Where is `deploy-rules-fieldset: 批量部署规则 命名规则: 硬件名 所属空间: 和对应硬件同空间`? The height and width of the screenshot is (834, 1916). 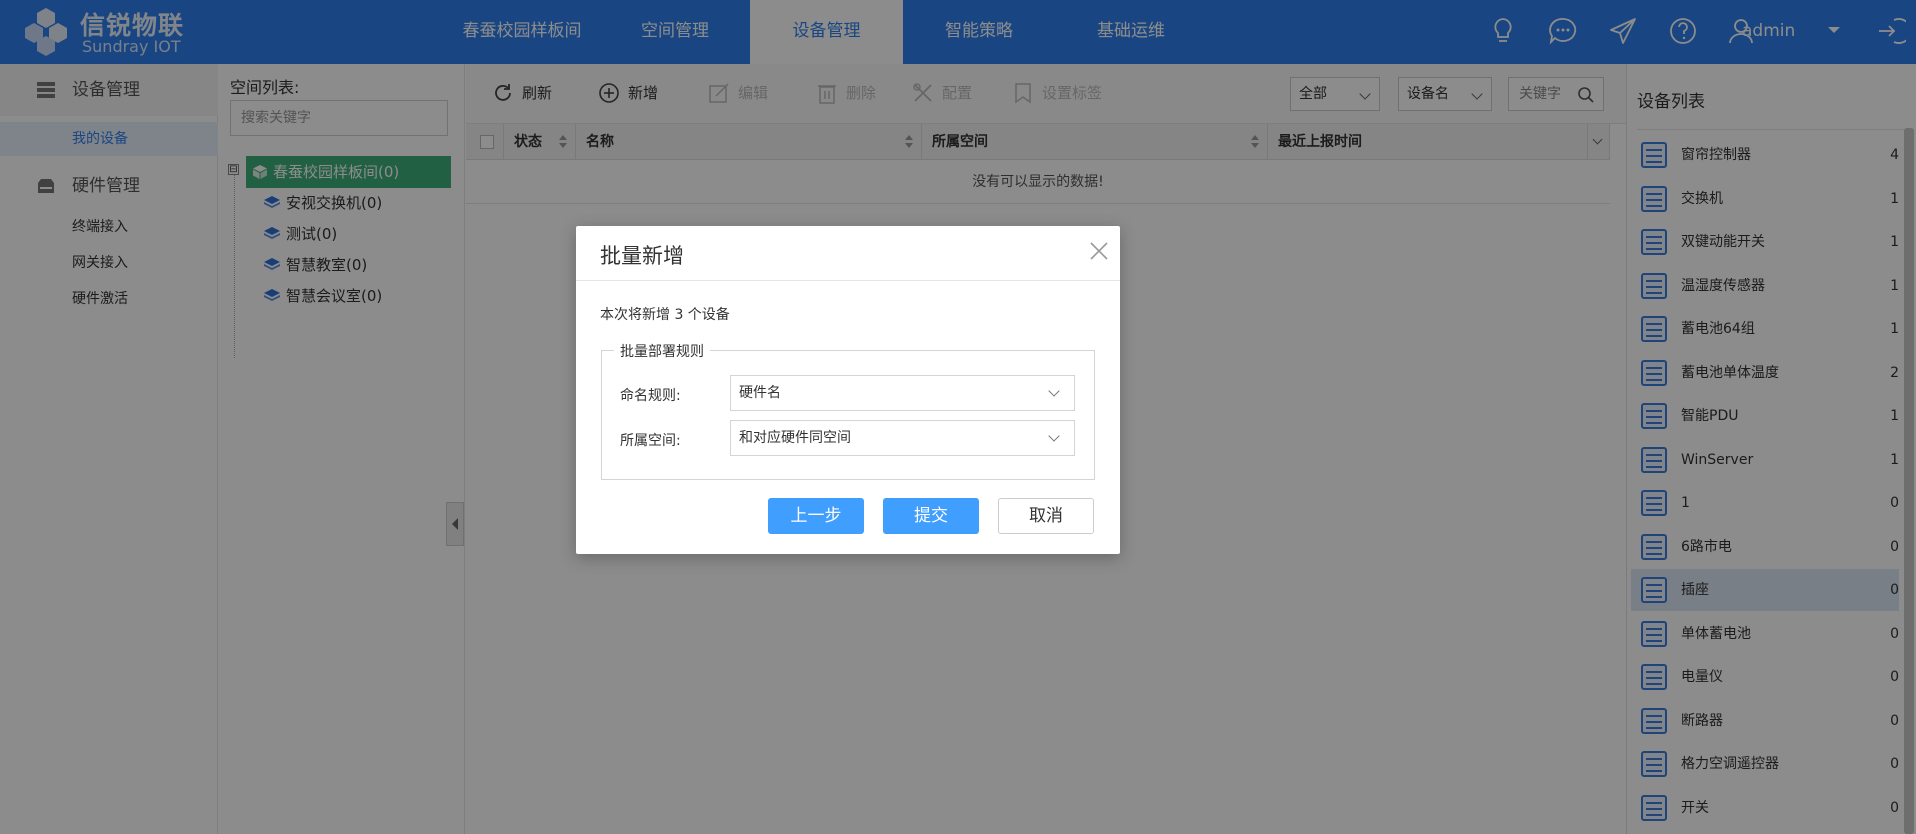 deploy-rules-fieldset: 批量部署规则 命名规则: 硬件名 所属空间: 和对应硬件同空间 is located at coordinates (848, 410).